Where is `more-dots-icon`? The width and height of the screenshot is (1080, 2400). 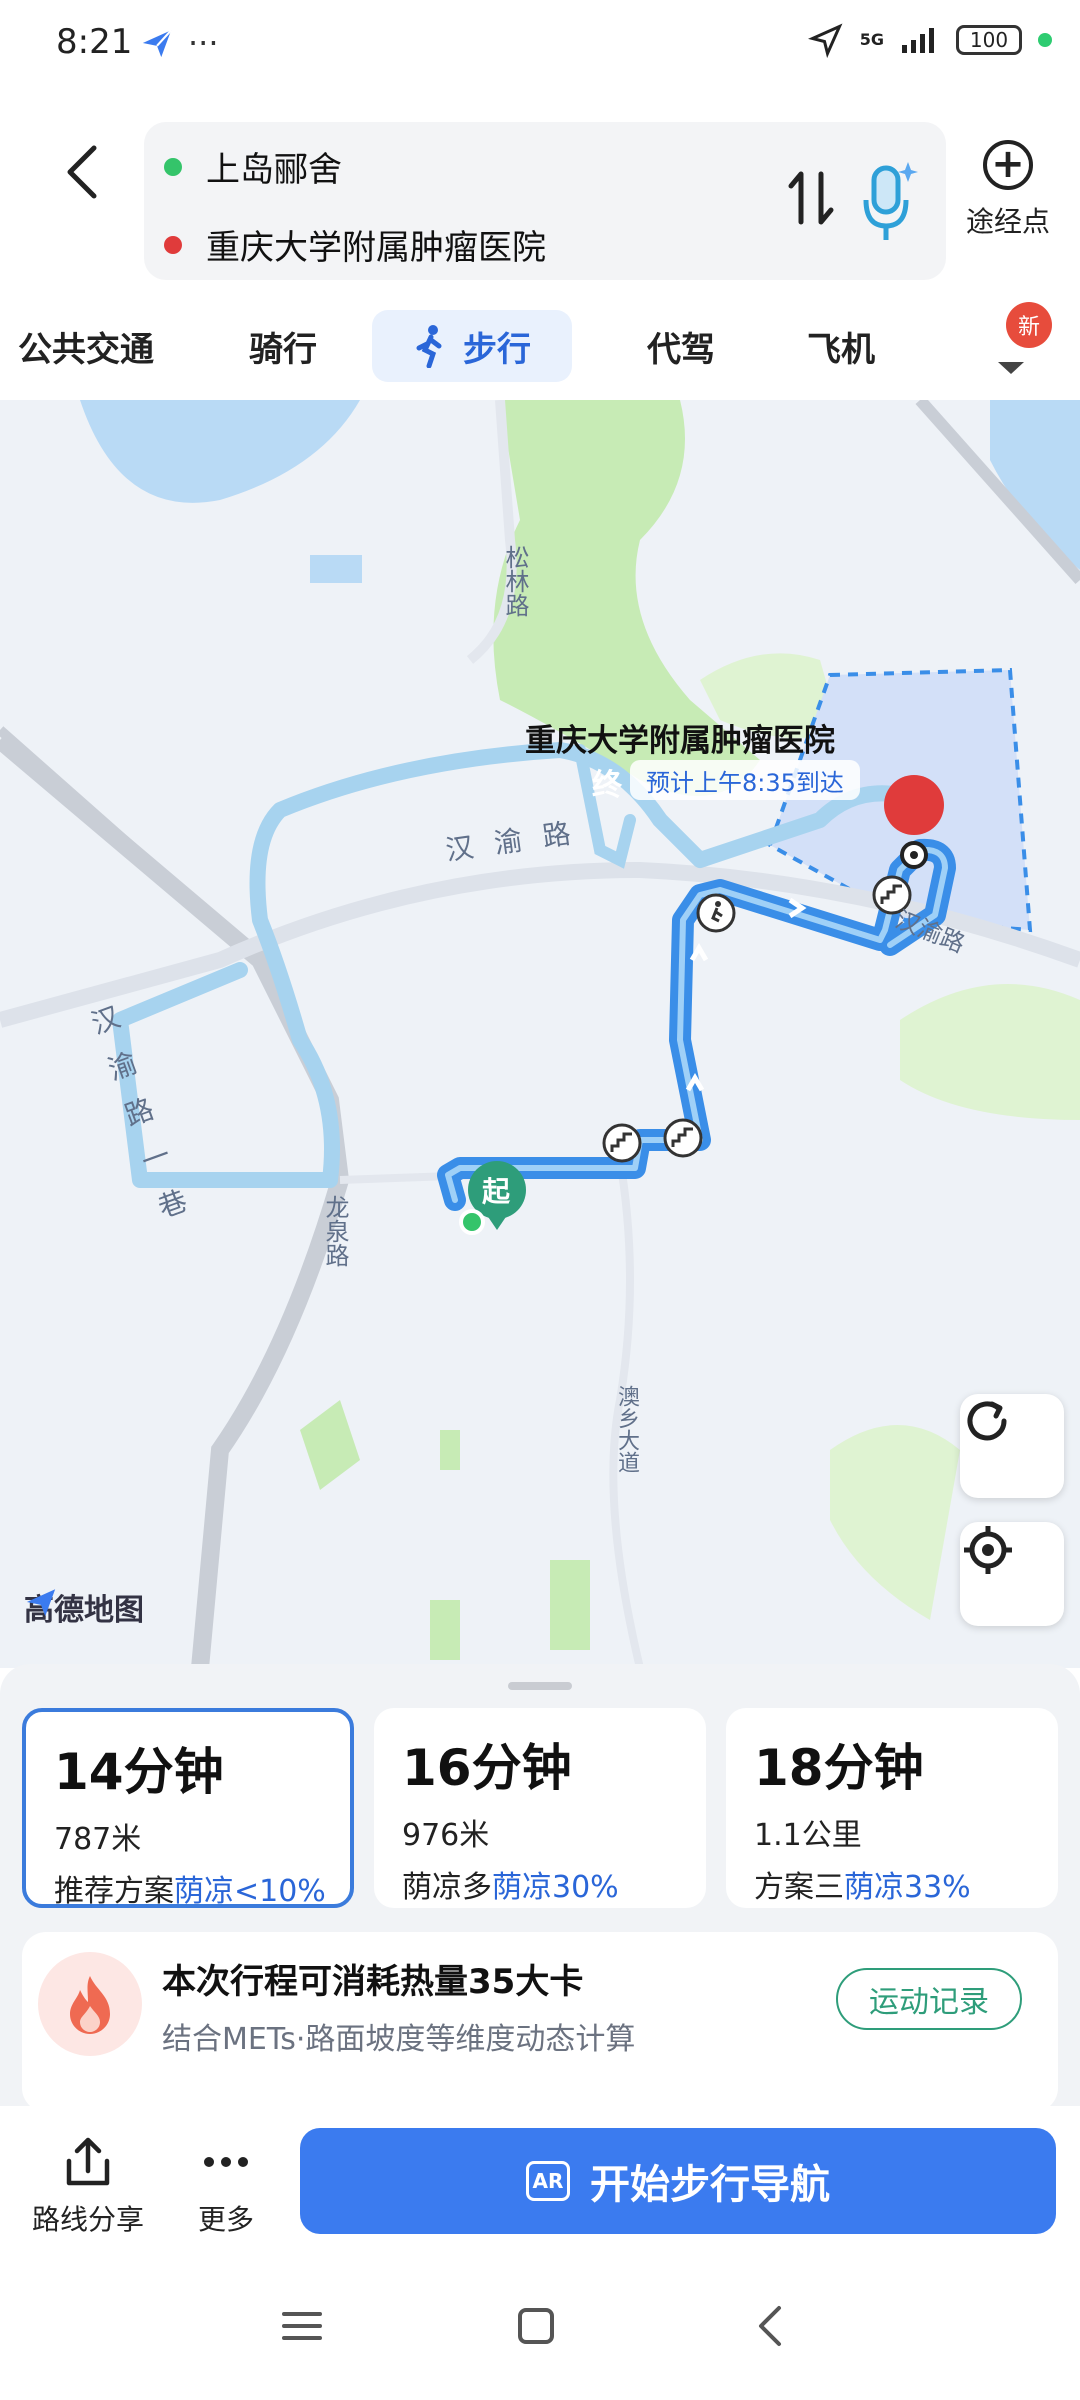
more-dots-icon is located at coordinates (226, 2162).